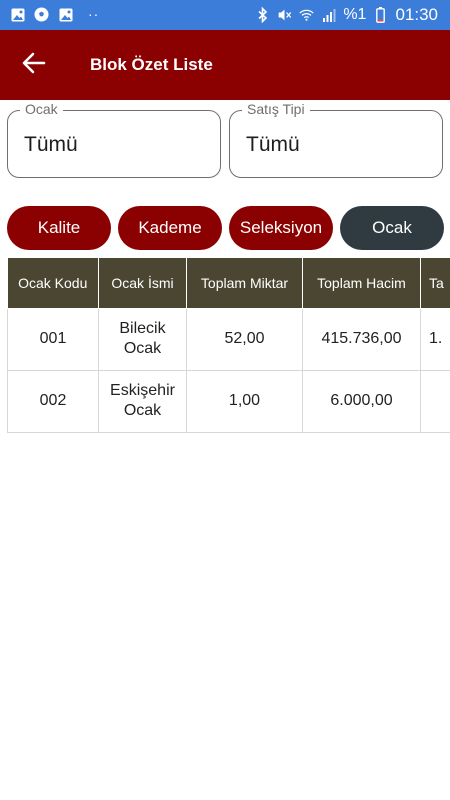 This screenshot has height=800, width=450. Describe the element at coordinates (435, 283) in the screenshot. I see `column-header-truncated: Ta` at that location.